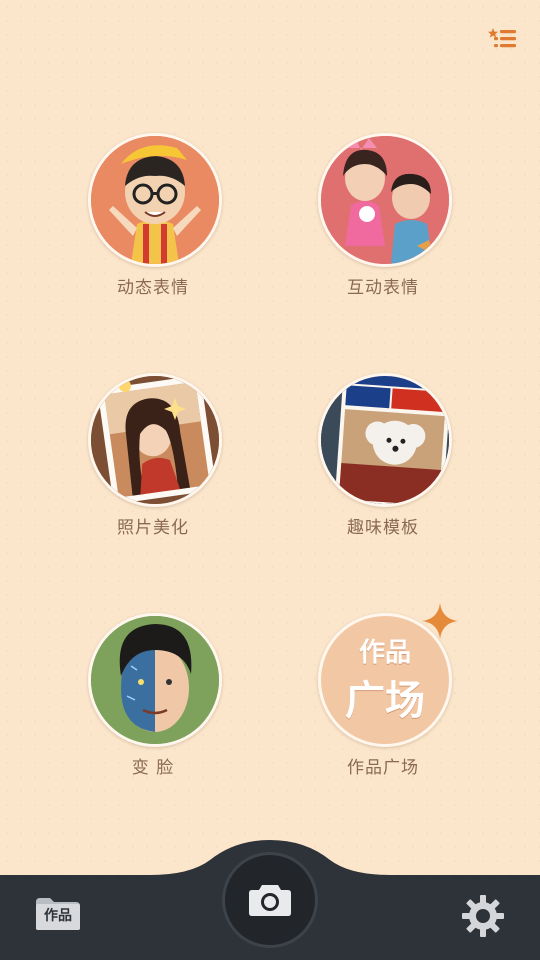  I want to click on feature-label: 照片美化, so click(153, 528).